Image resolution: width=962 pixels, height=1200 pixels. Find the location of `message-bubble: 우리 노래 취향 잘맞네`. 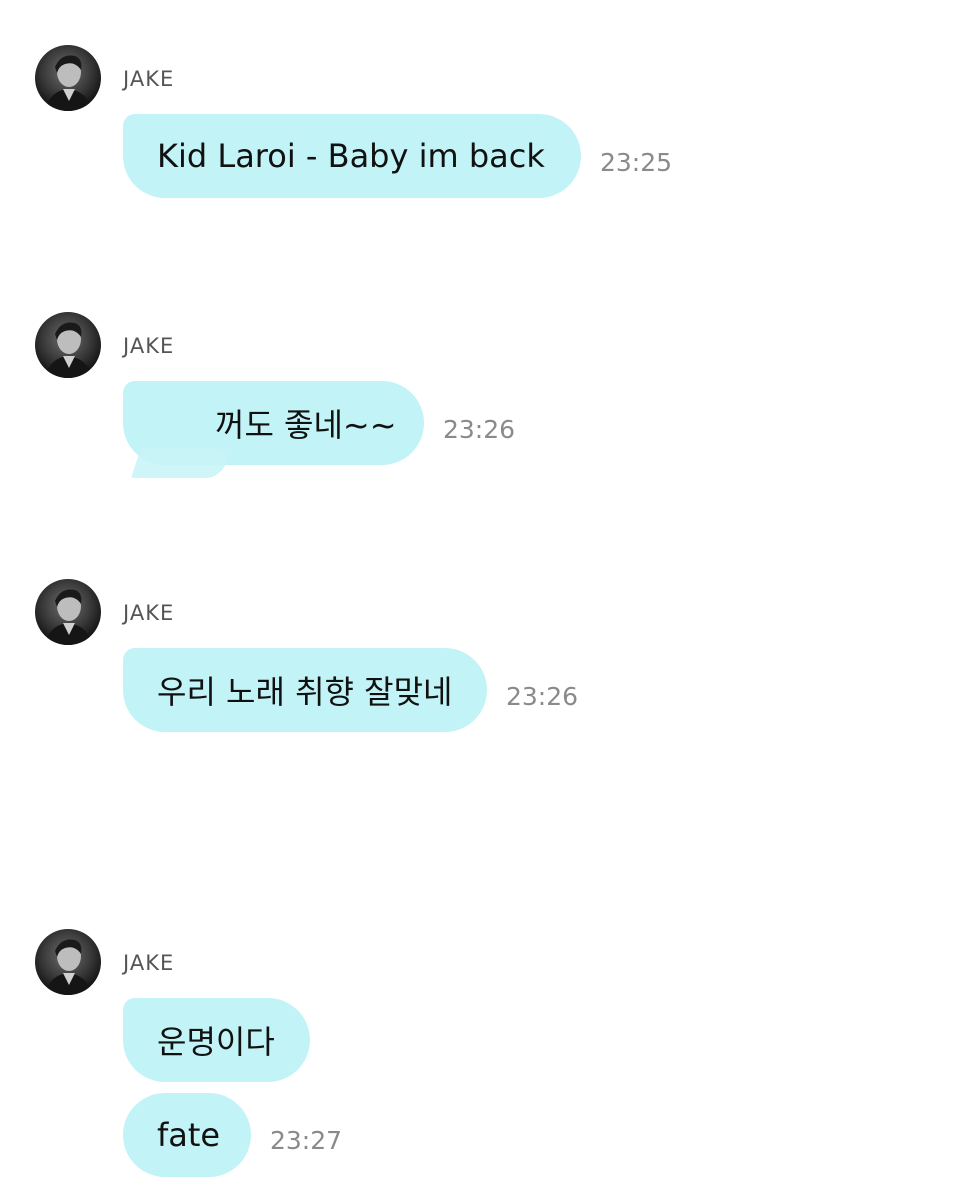

message-bubble: 우리 노래 취향 잘맞네 is located at coordinates (305, 690).